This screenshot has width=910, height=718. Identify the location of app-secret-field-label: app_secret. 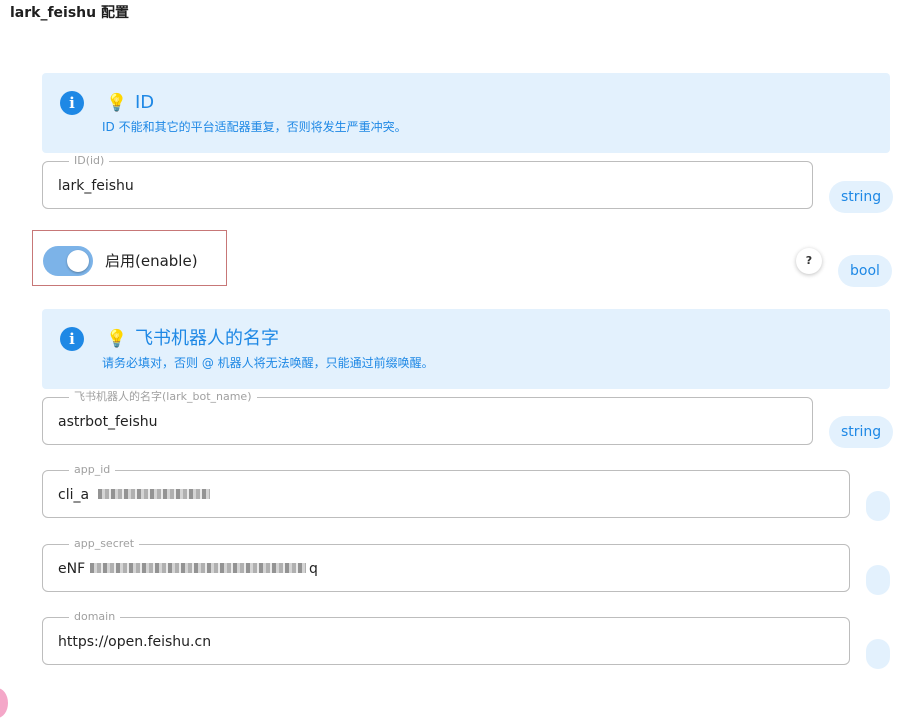
(104, 544).